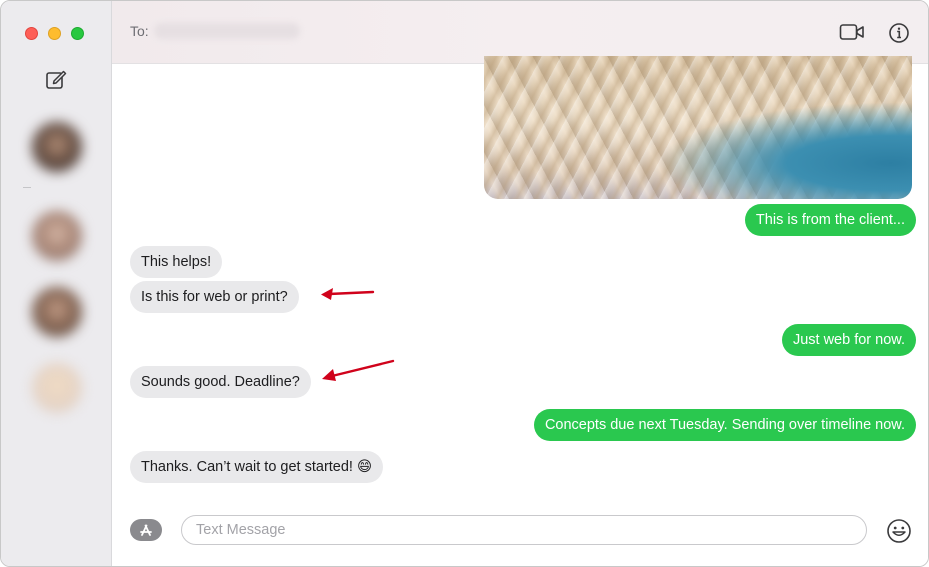  Describe the element at coordinates (698, 127) in the screenshot. I see `image-attachment` at that location.